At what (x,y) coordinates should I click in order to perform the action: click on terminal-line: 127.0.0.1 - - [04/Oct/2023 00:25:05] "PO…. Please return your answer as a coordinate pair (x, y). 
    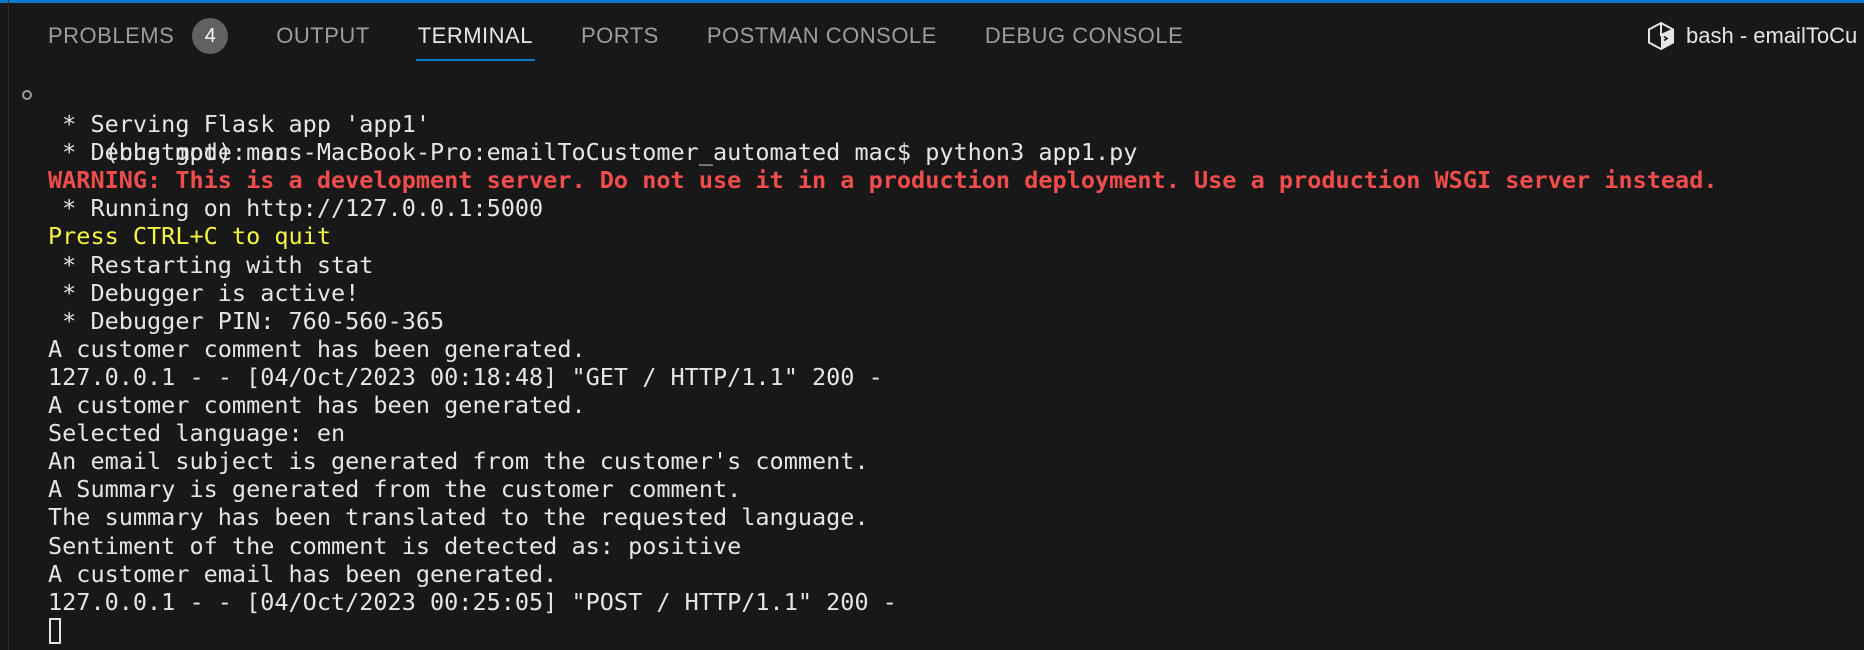
    Looking at the image, I should click on (472, 601).